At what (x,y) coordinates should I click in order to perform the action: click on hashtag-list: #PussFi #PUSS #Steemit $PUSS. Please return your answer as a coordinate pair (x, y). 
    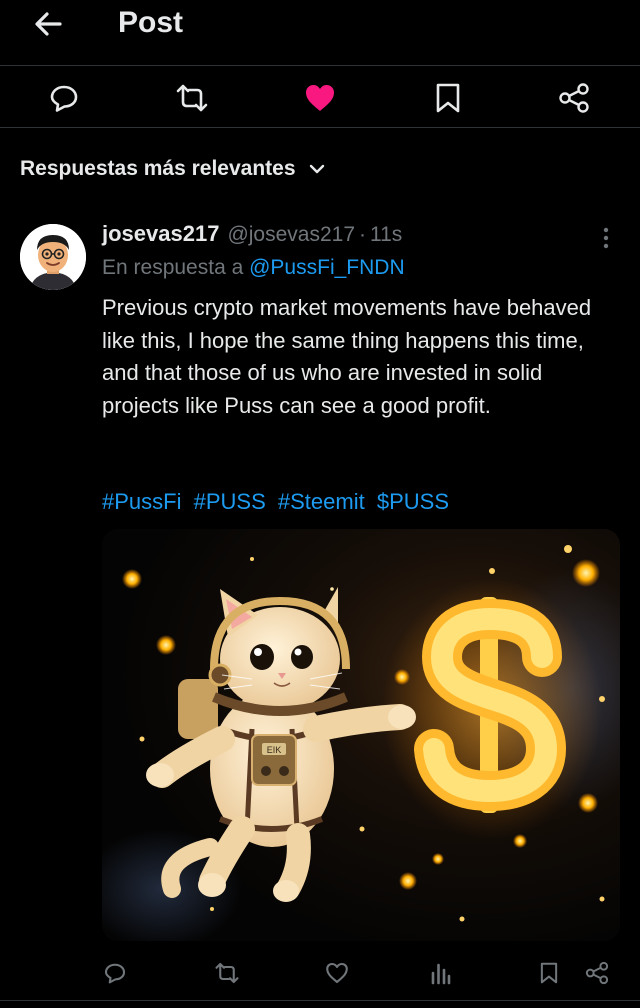
    Looking at the image, I should click on (278, 502).